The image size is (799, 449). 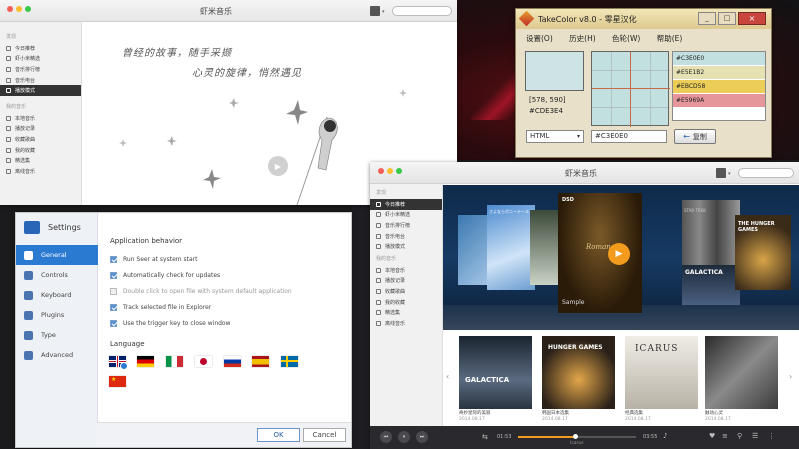 What do you see at coordinates (447, 376) in the screenshot?
I see `chevron-left-icon: ‹` at bounding box center [447, 376].